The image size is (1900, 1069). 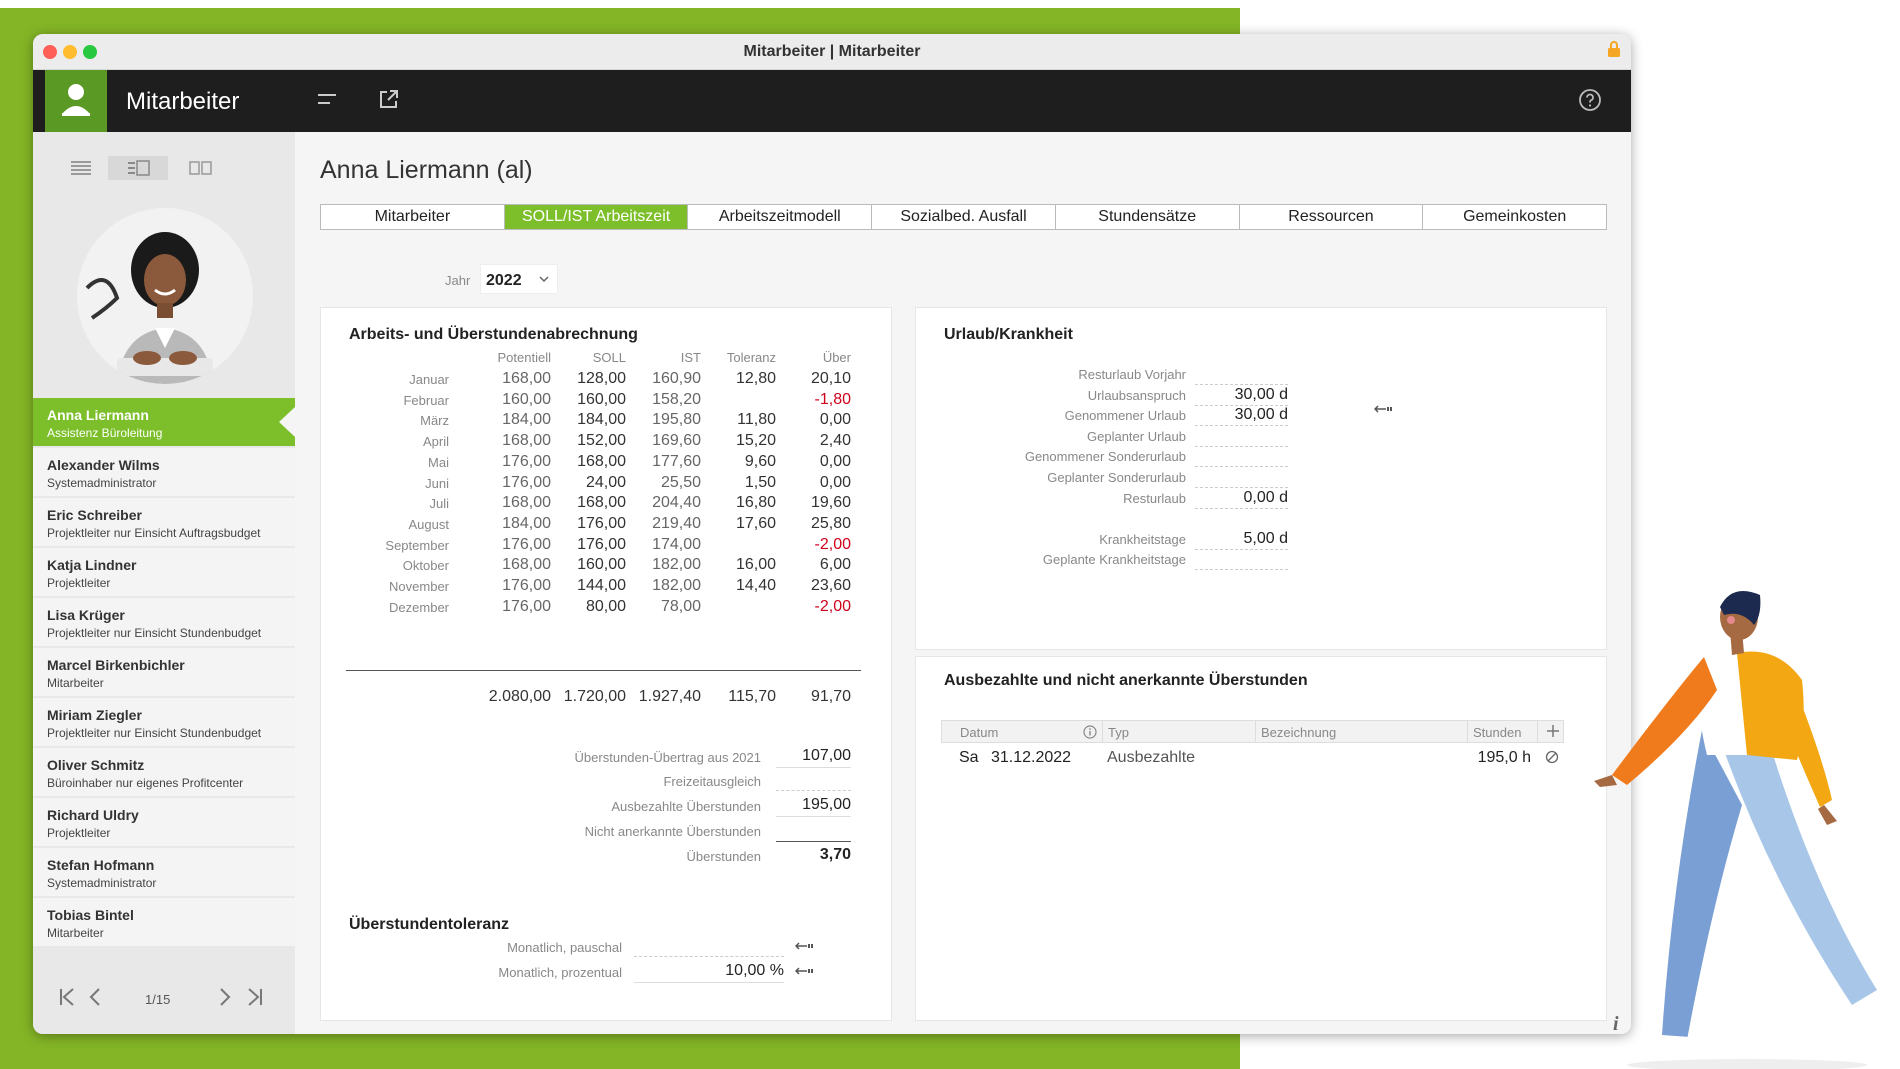 What do you see at coordinates (1514, 217) in the screenshot?
I see `tab-gemeinkosten: Gemeinkosten` at bounding box center [1514, 217].